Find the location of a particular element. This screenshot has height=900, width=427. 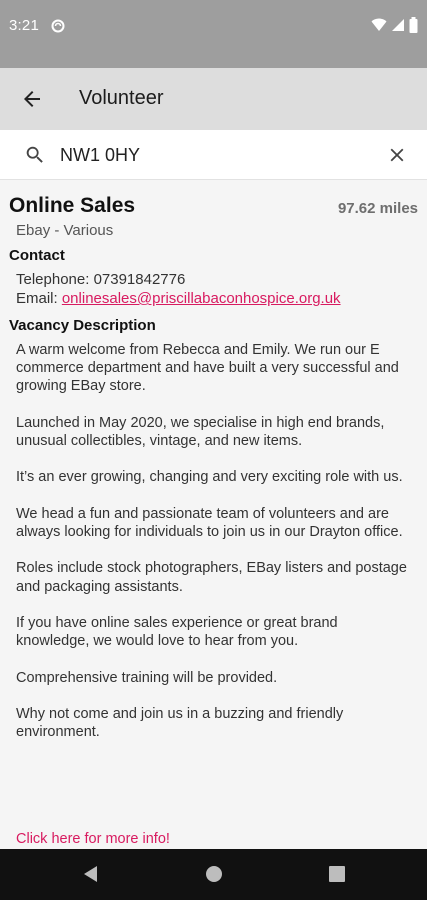

wifi-icon is located at coordinates (379, 27).